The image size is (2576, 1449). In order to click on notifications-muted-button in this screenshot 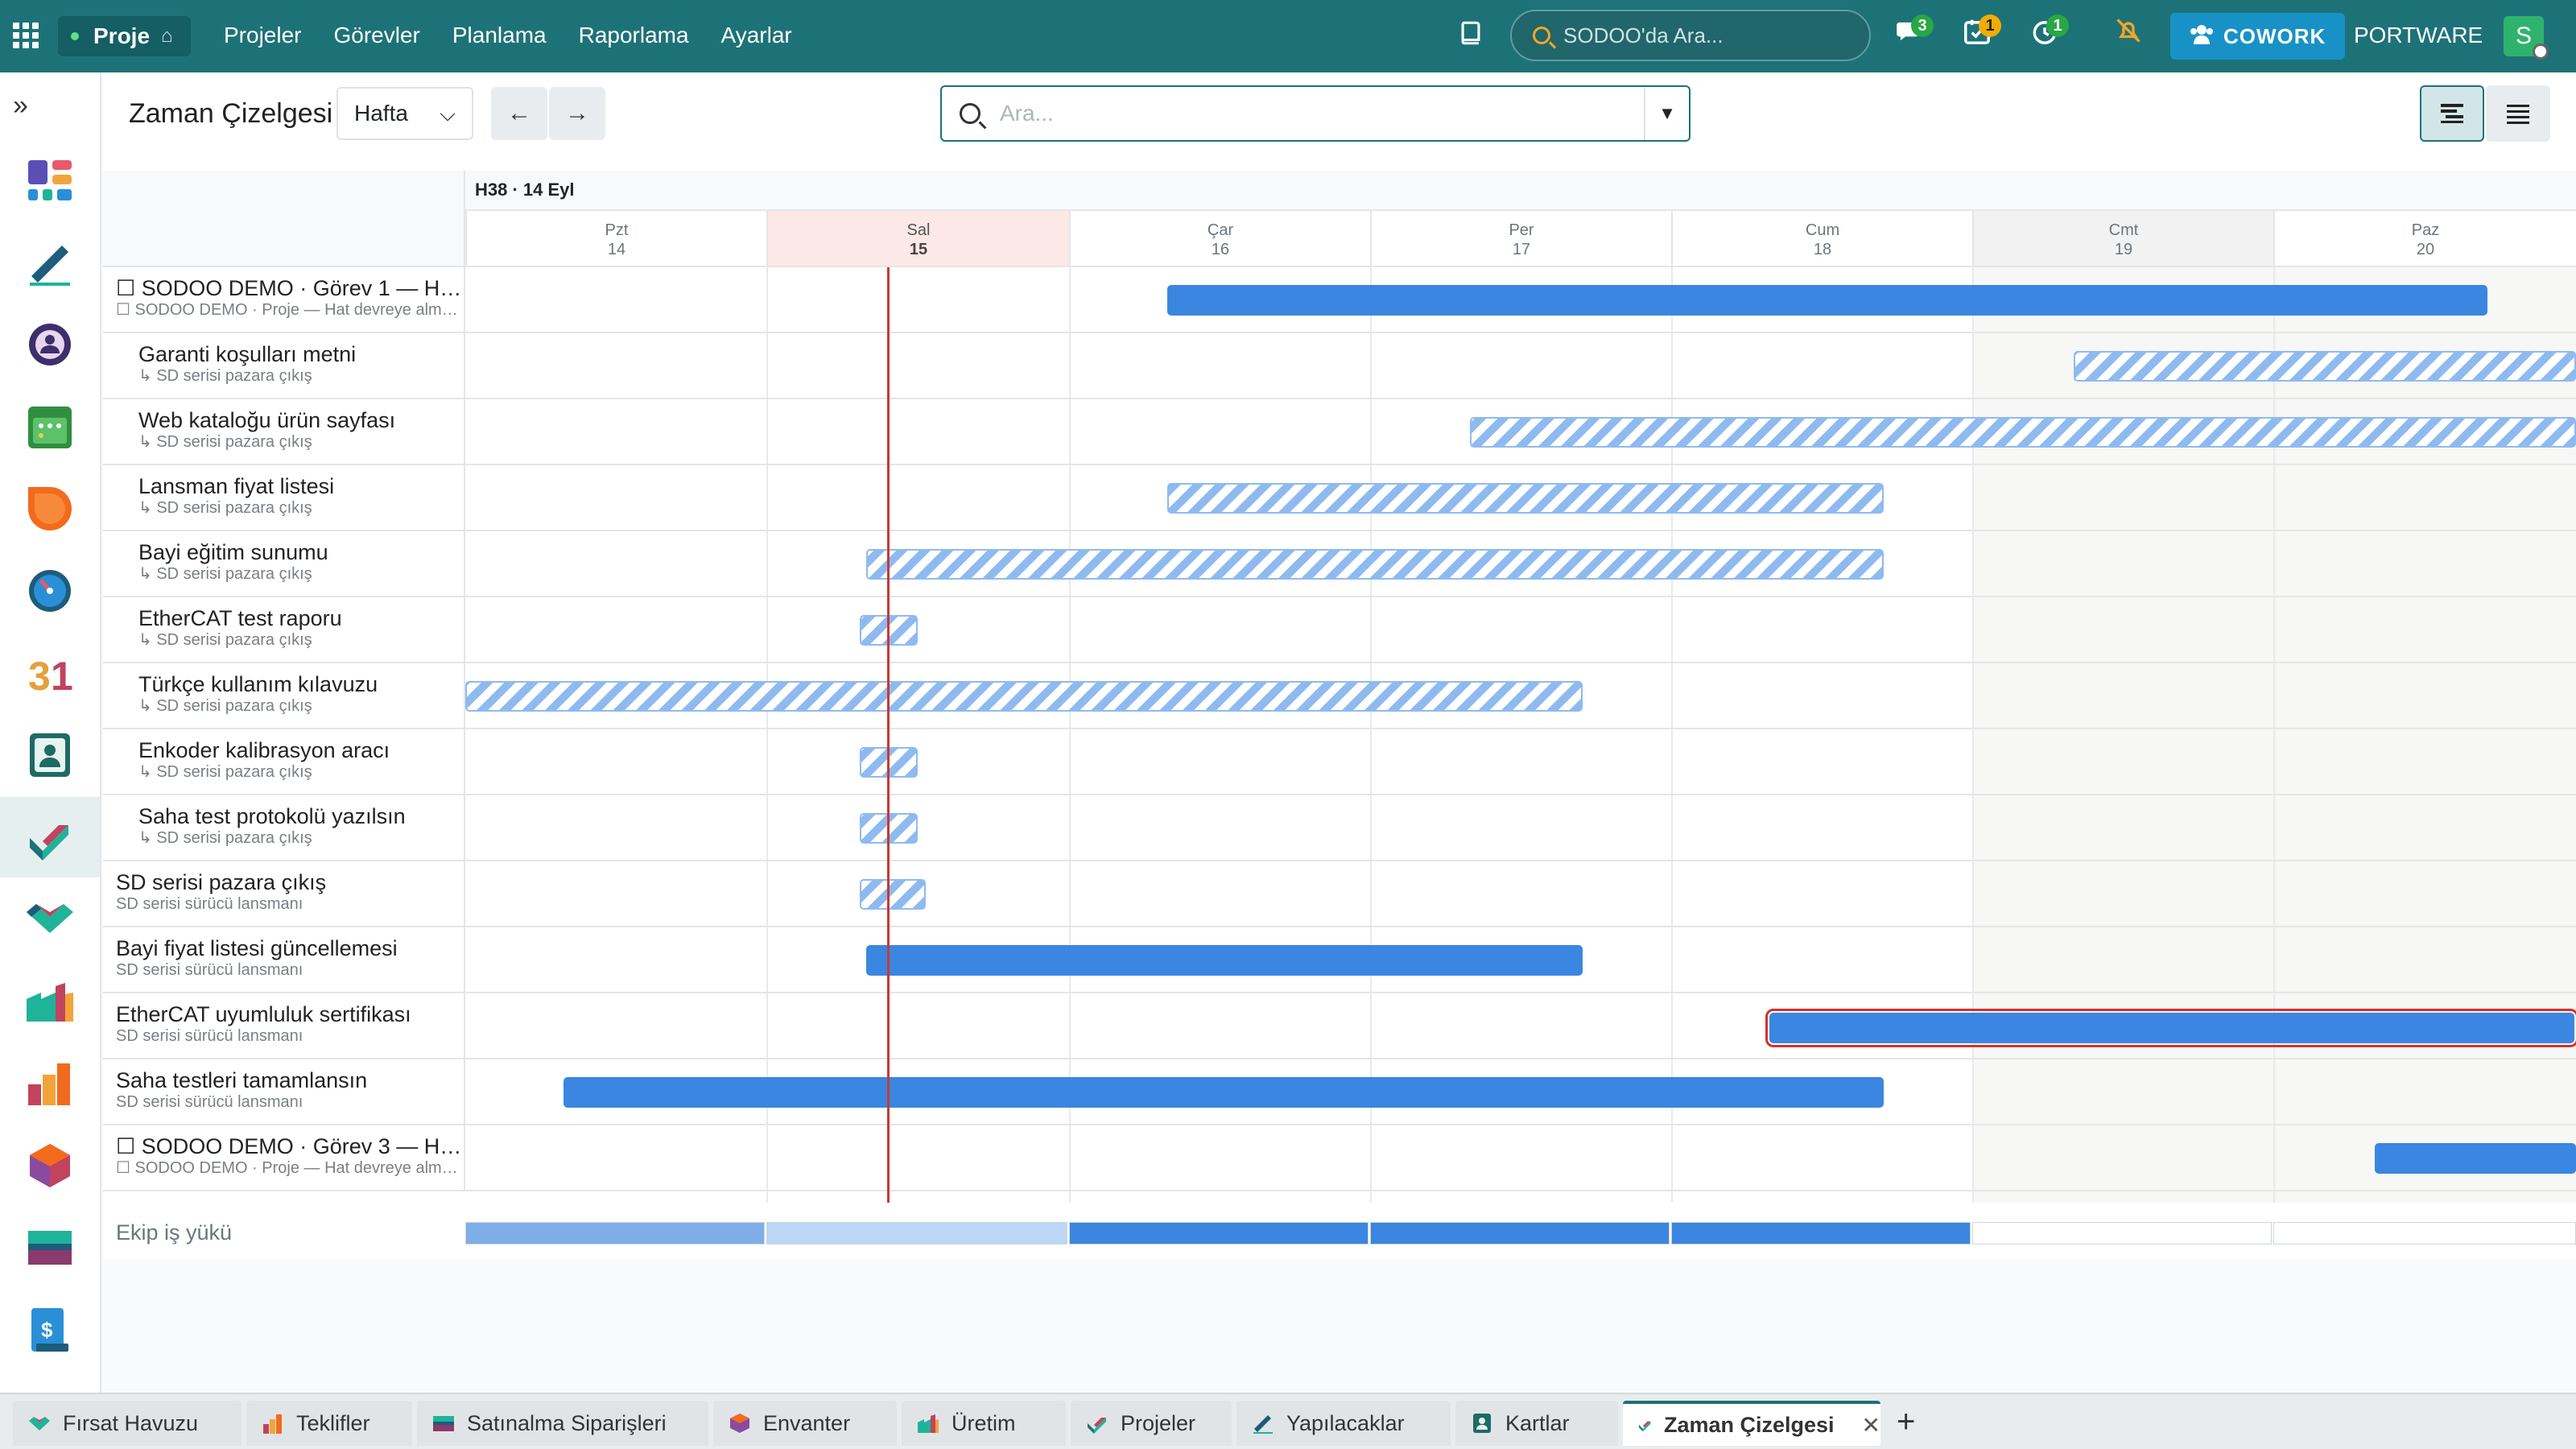, I will do `click(2128, 37)`.